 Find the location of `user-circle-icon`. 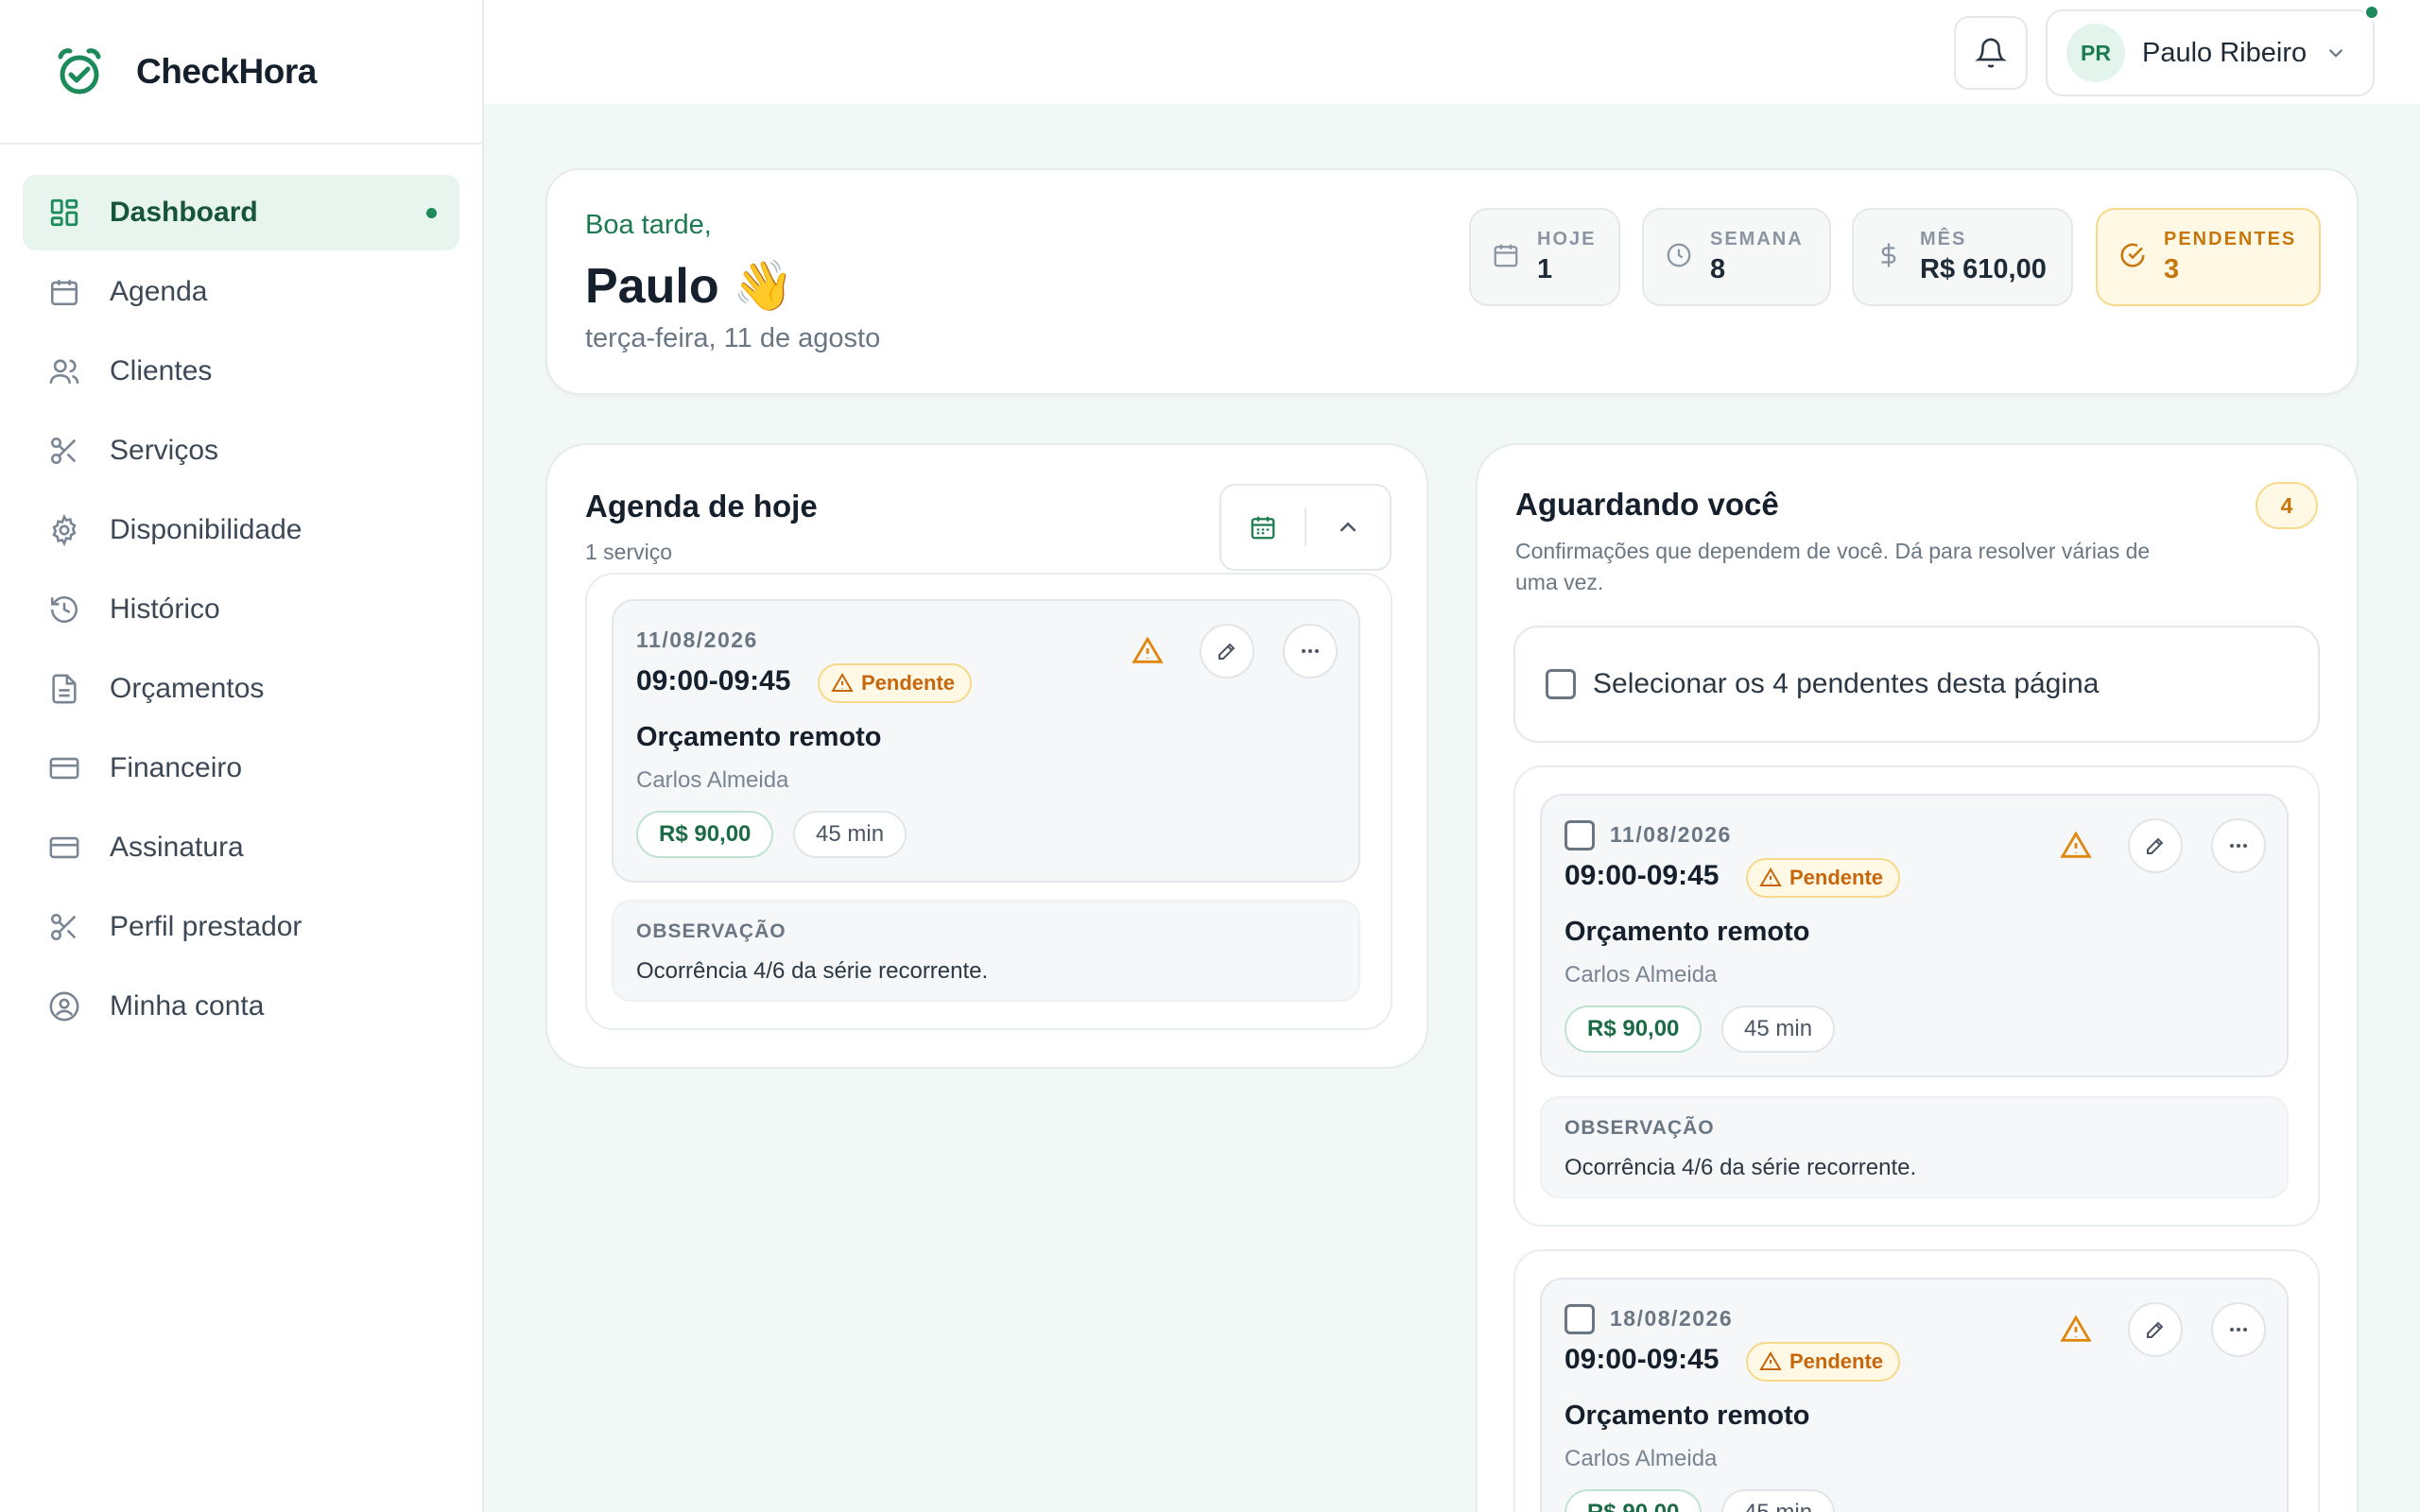

user-circle-icon is located at coordinates (64, 1006).